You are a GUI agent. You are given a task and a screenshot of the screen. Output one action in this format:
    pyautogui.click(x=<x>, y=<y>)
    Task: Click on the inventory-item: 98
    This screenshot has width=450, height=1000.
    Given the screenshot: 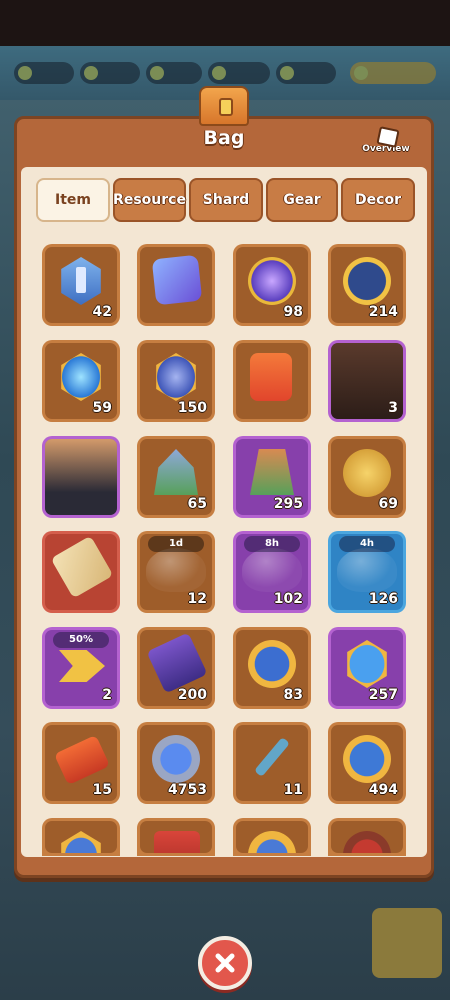 What is the action you would take?
    pyautogui.click(x=272, y=285)
    